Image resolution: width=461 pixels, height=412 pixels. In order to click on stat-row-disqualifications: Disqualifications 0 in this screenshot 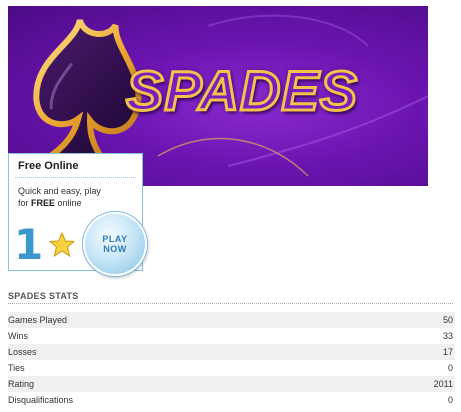, I will do `click(231, 400)`.